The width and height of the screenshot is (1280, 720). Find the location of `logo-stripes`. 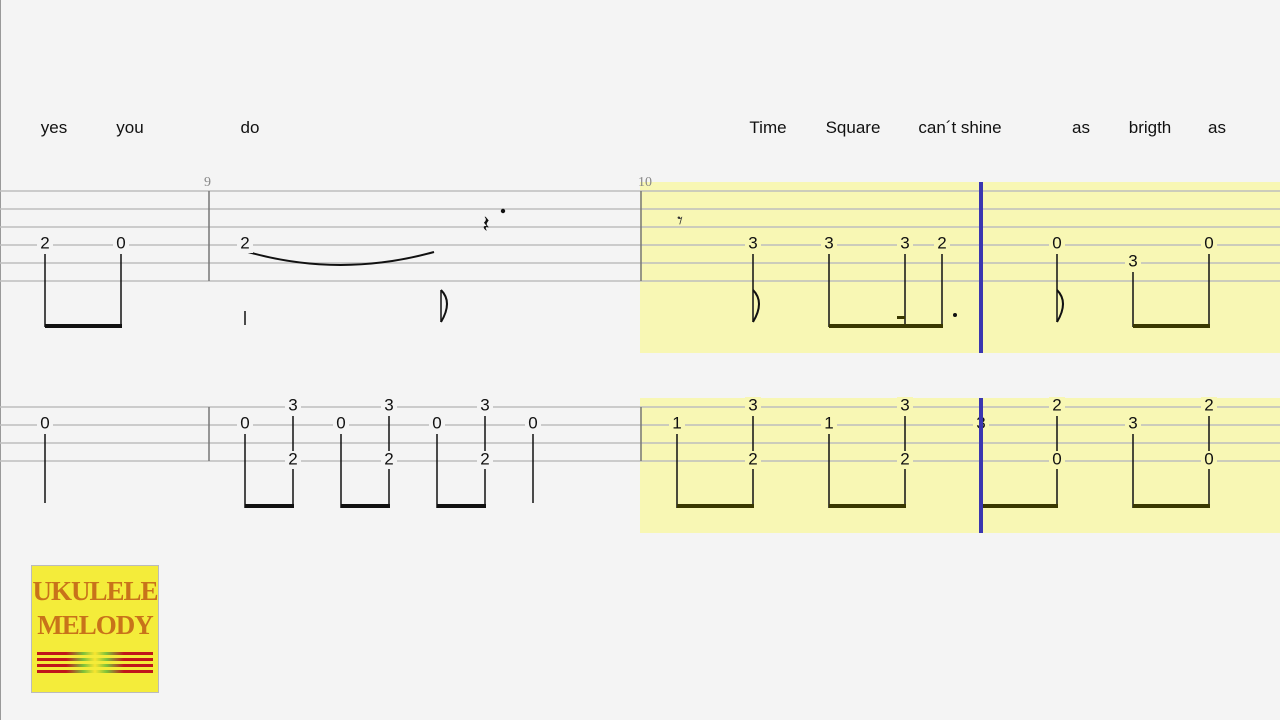

logo-stripes is located at coordinates (95, 662).